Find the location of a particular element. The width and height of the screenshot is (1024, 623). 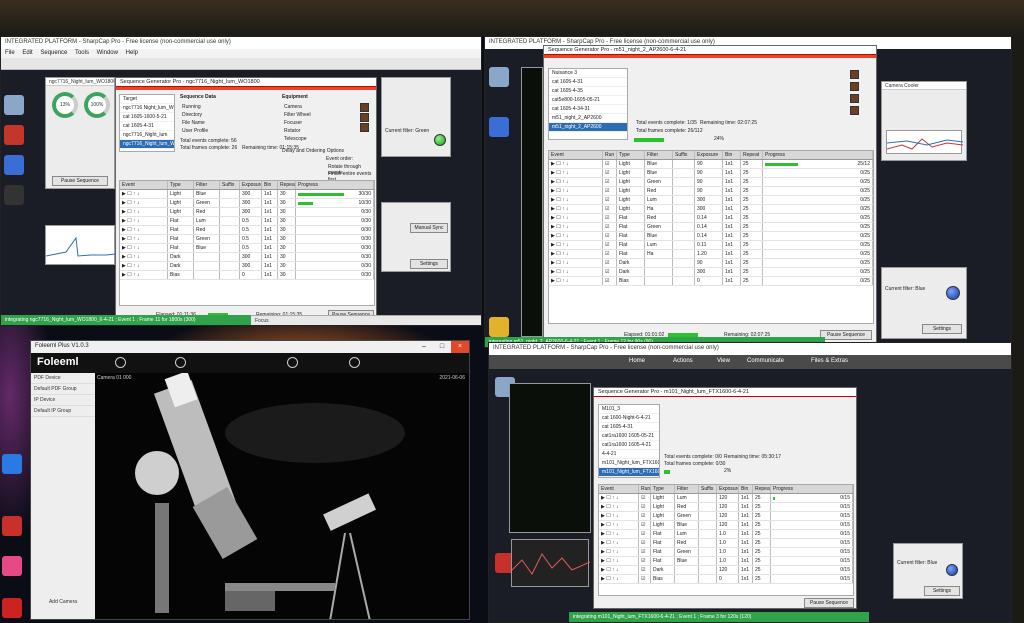

stellarium-icon is located at coordinates (499, 127).